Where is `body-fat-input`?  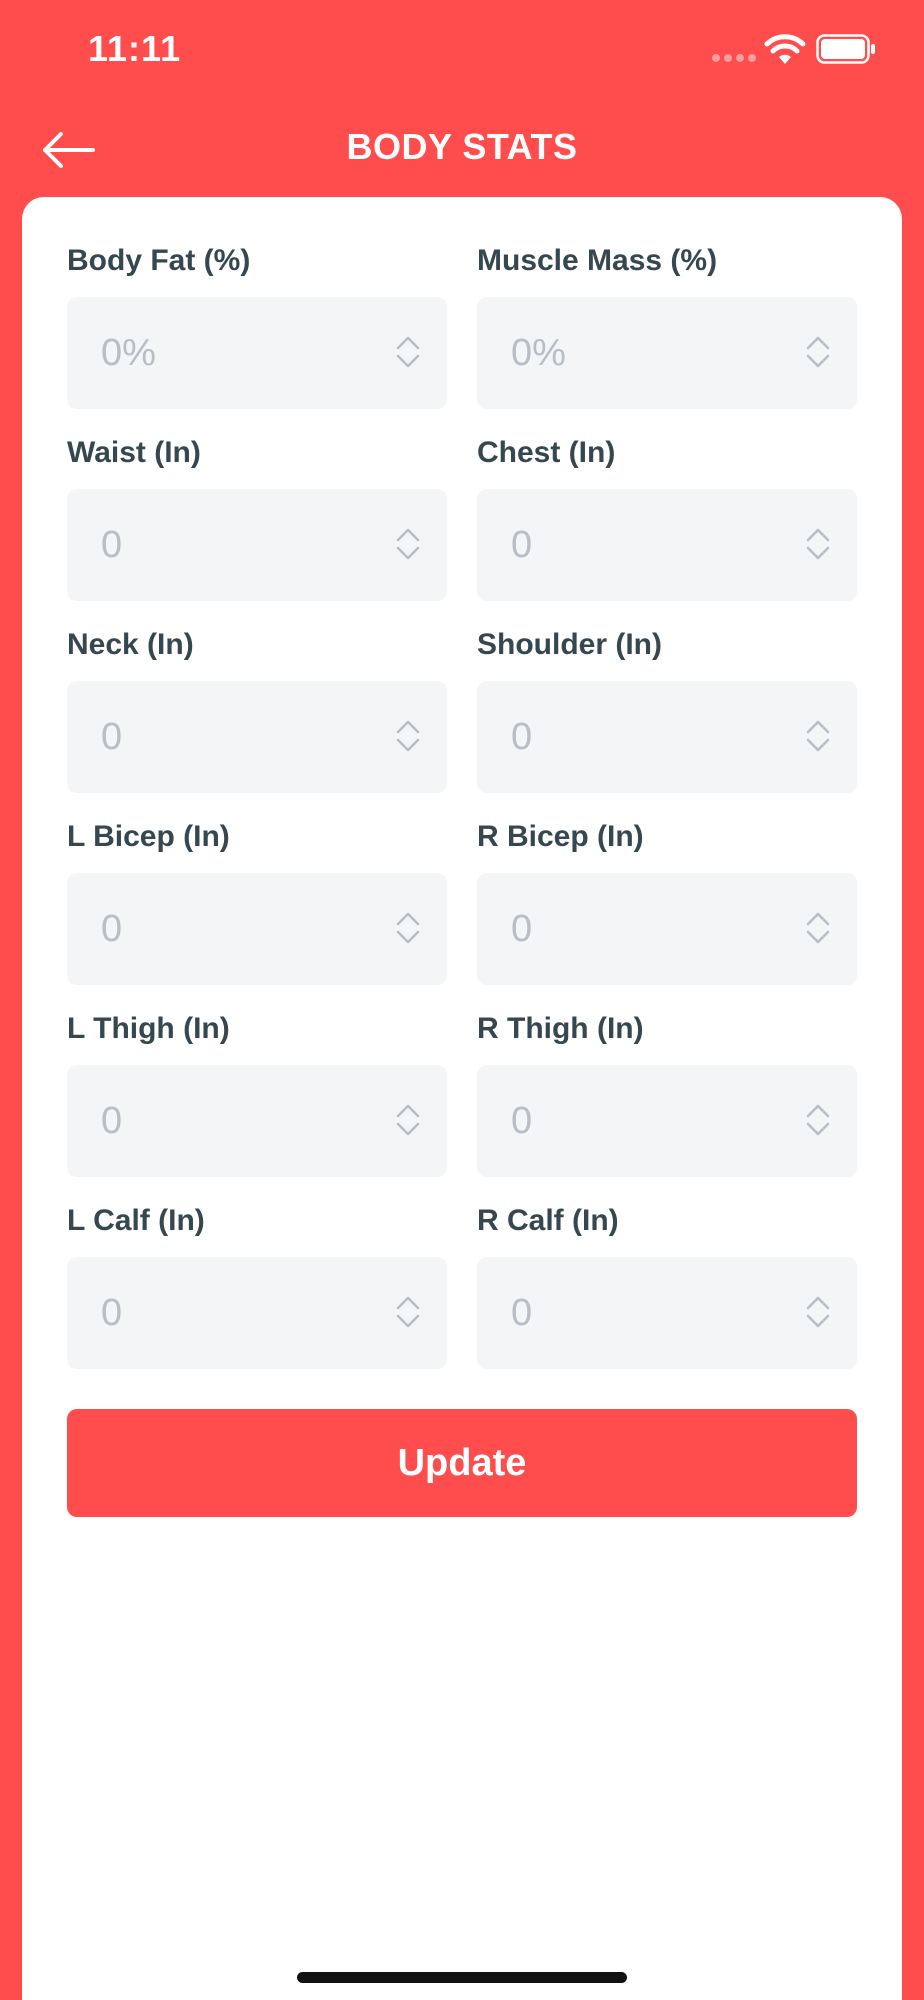 body-fat-input is located at coordinates (257, 353).